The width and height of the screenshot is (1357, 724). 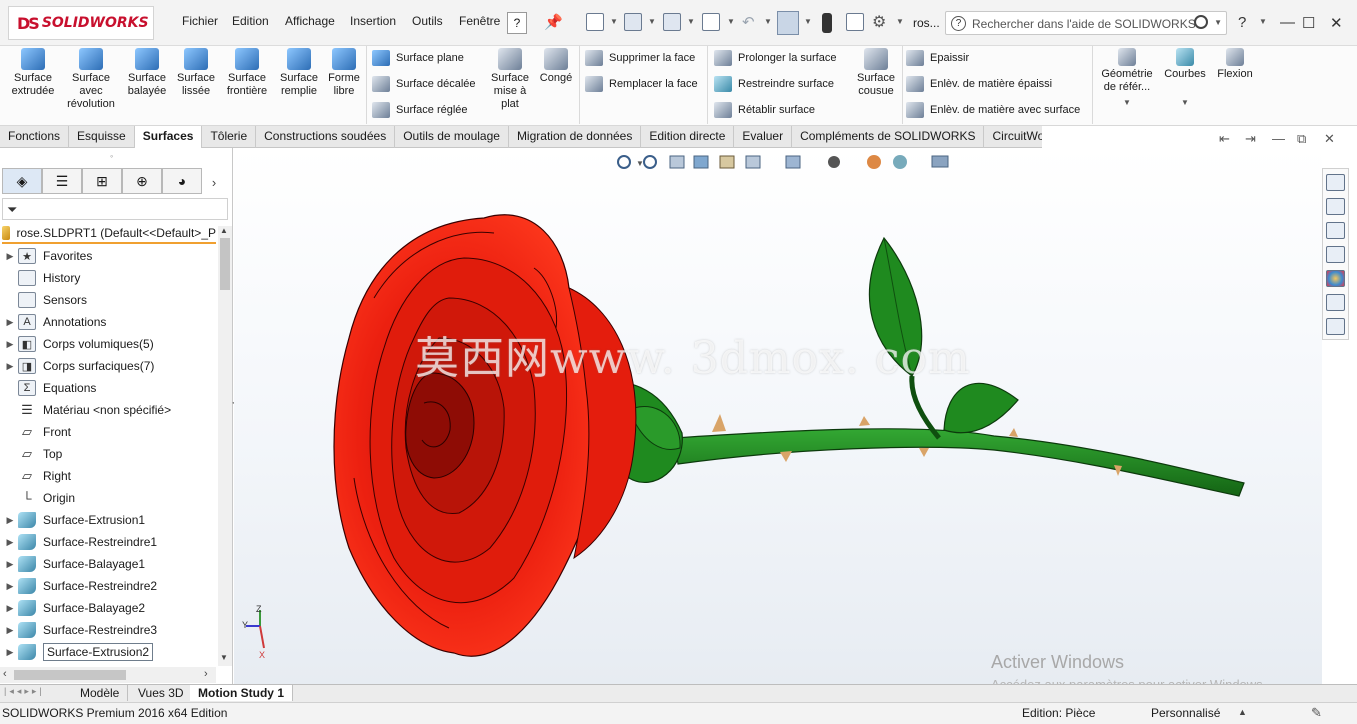 What do you see at coordinates (182, 181) in the screenshot?
I see `display-manager-tab-icon: ◕` at bounding box center [182, 181].